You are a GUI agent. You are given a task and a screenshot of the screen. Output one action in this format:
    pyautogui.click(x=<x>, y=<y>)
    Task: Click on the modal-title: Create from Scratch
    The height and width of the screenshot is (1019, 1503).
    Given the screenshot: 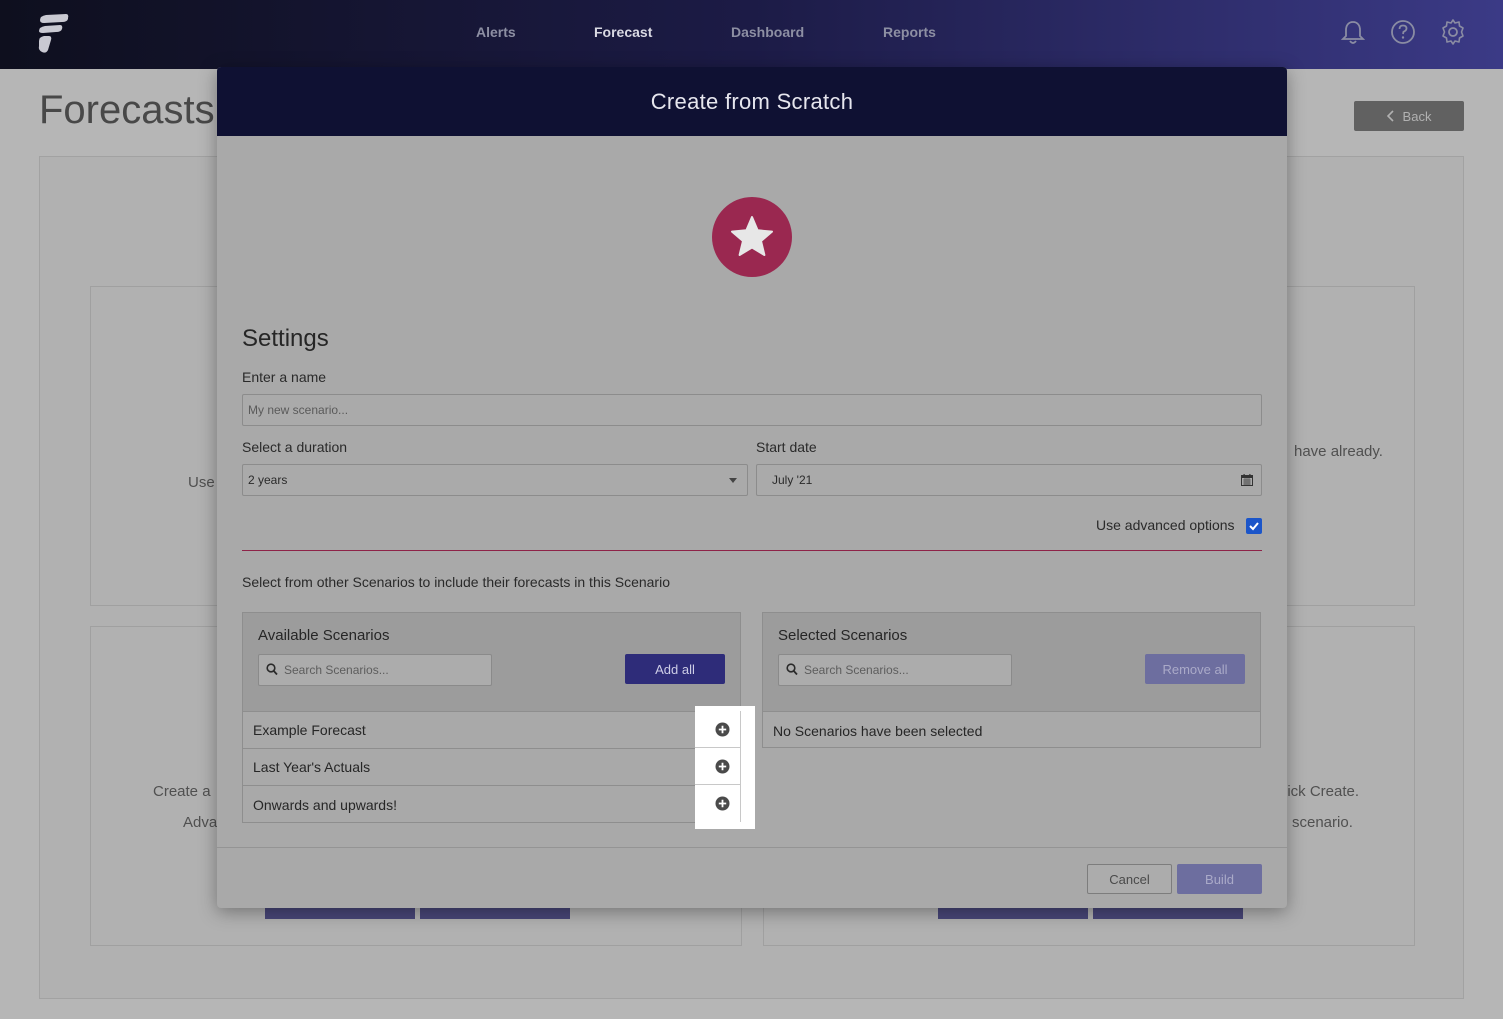 What is the action you would take?
    pyautogui.click(x=752, y=101)
    